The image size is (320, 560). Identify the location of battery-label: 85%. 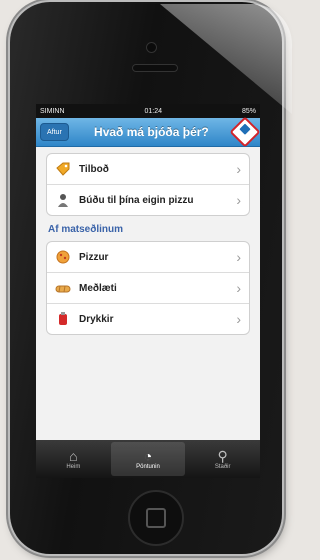
(248, 111).